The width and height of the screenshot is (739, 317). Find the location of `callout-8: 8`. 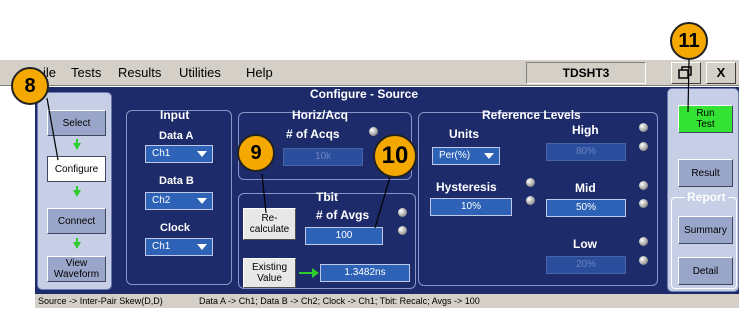

callout-8: 8 is located at coordinates (30, 86).